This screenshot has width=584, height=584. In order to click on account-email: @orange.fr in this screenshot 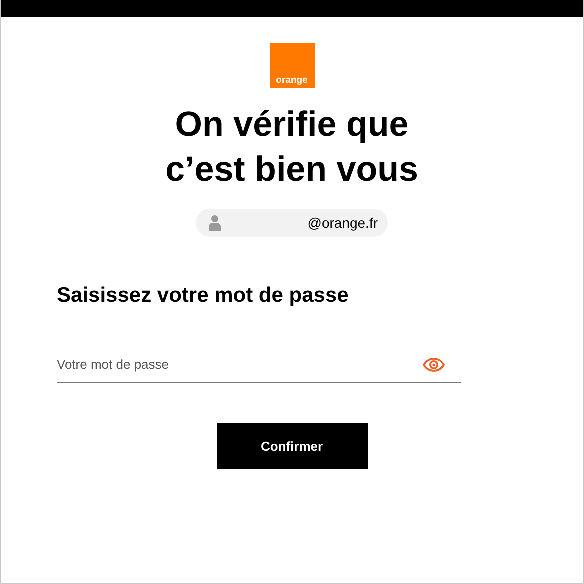, I will do `click(343, 223)`.